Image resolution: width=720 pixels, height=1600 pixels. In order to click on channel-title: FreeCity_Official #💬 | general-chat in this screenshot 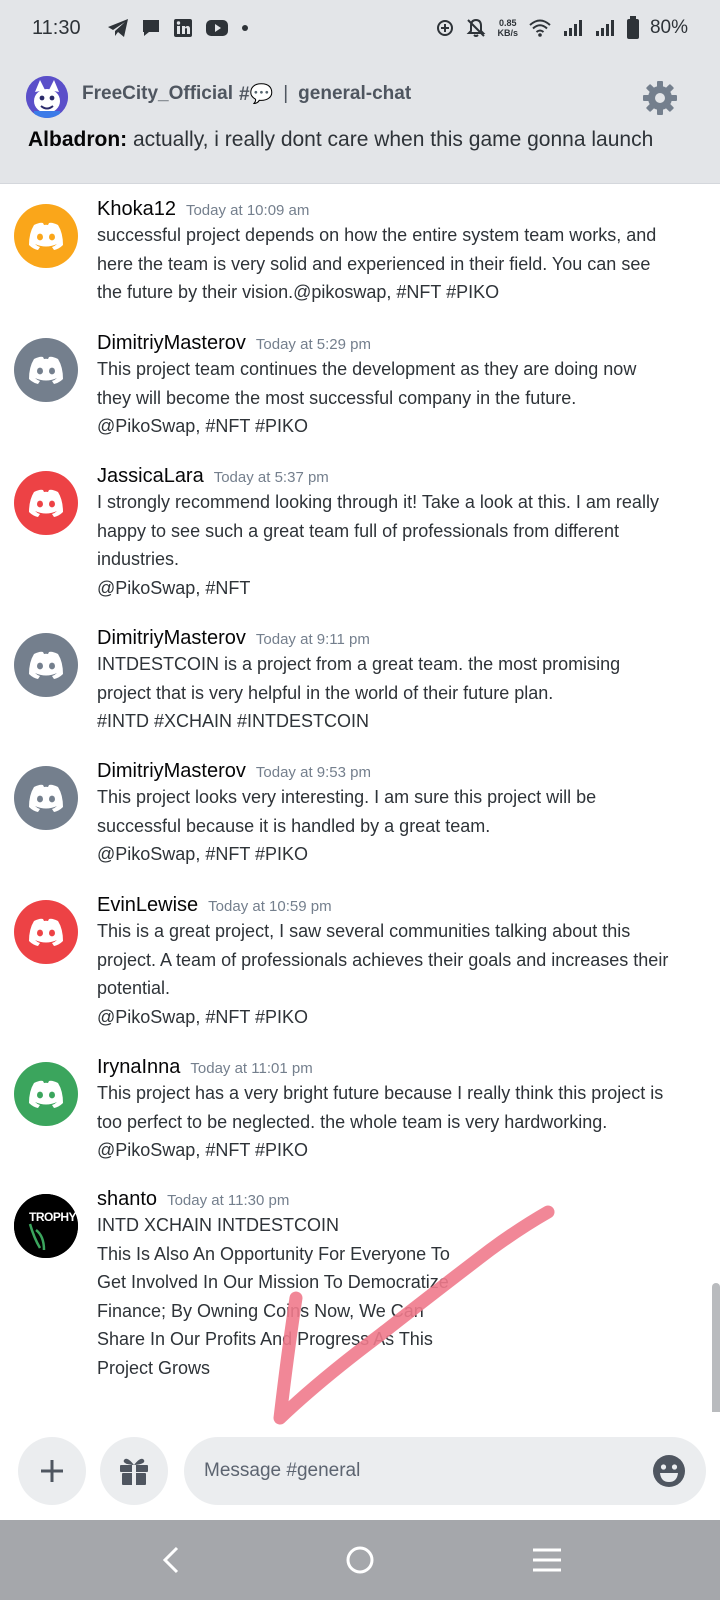, I will do `click(246, 94)`.